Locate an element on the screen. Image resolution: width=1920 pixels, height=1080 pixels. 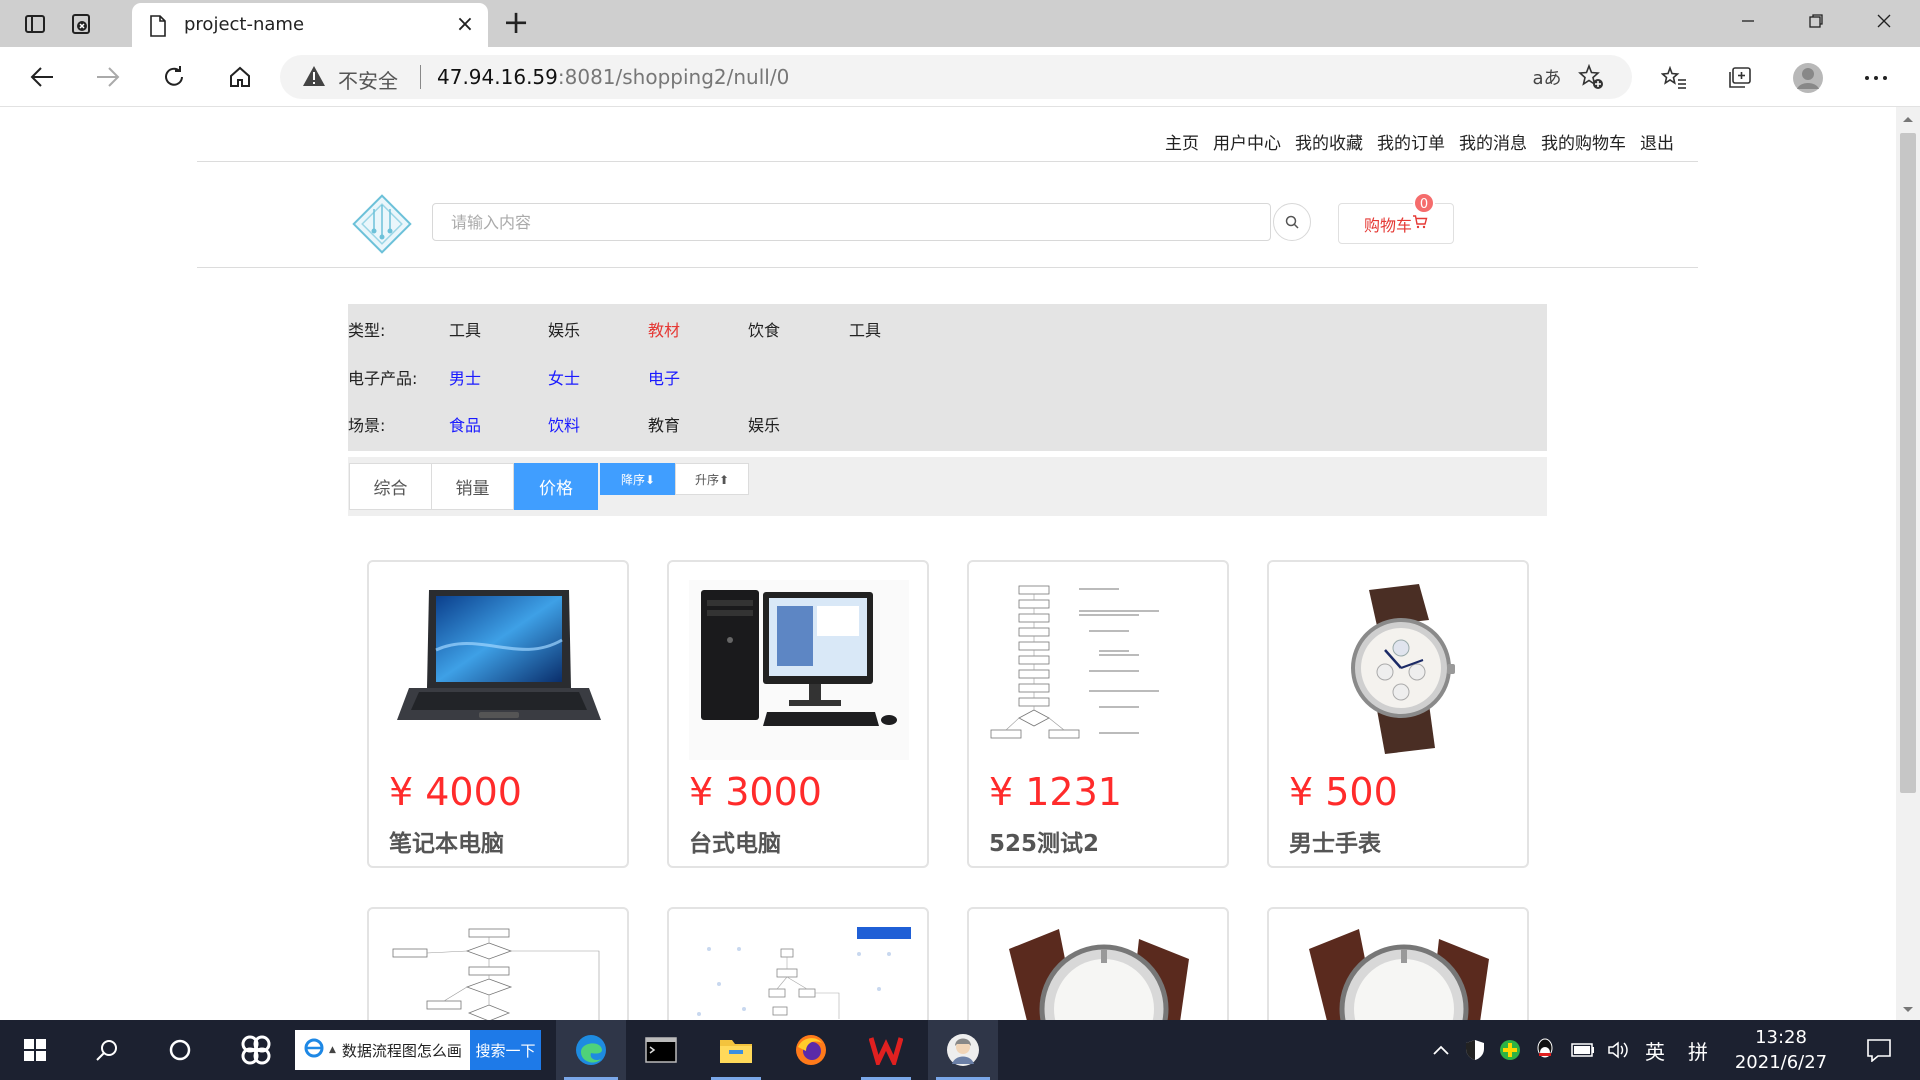
search-input is located at coordinates (851, 222).